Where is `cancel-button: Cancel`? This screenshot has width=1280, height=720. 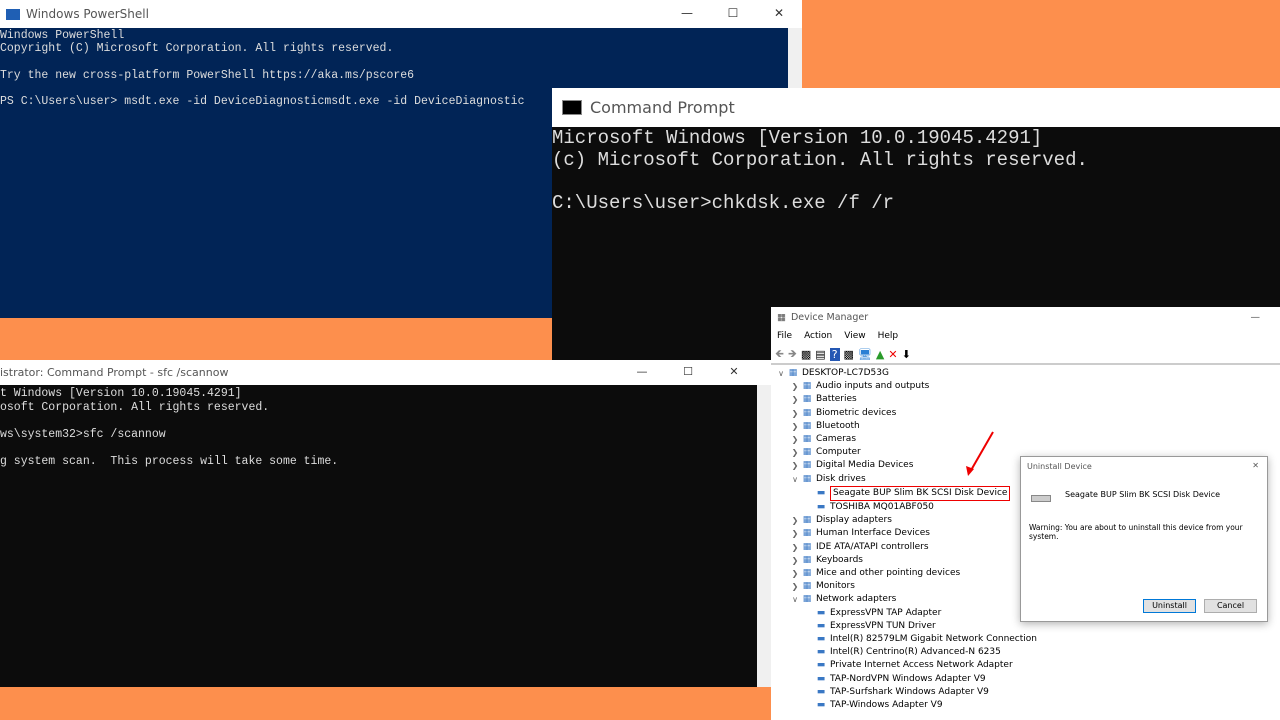
cancel-button: Cancel is located at coordinates (1230, 606).